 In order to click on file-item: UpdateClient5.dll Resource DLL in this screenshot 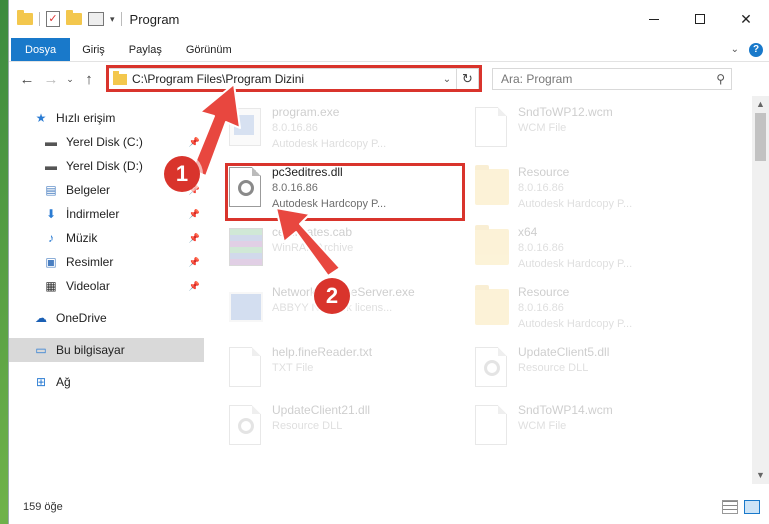, I will do `click(587, 373)`.